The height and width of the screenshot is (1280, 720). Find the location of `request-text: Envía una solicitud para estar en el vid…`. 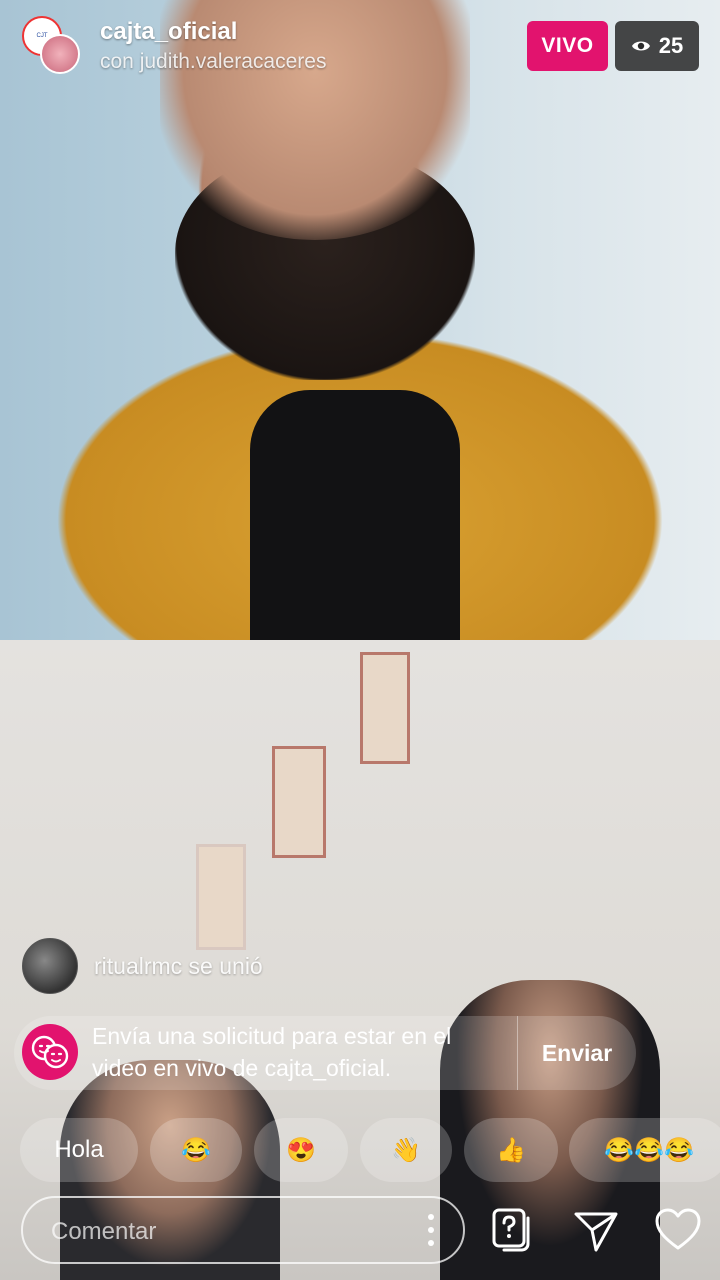

request-text: Envía una solicitud para estar en el vid… is located at coordinates (272, 1052).